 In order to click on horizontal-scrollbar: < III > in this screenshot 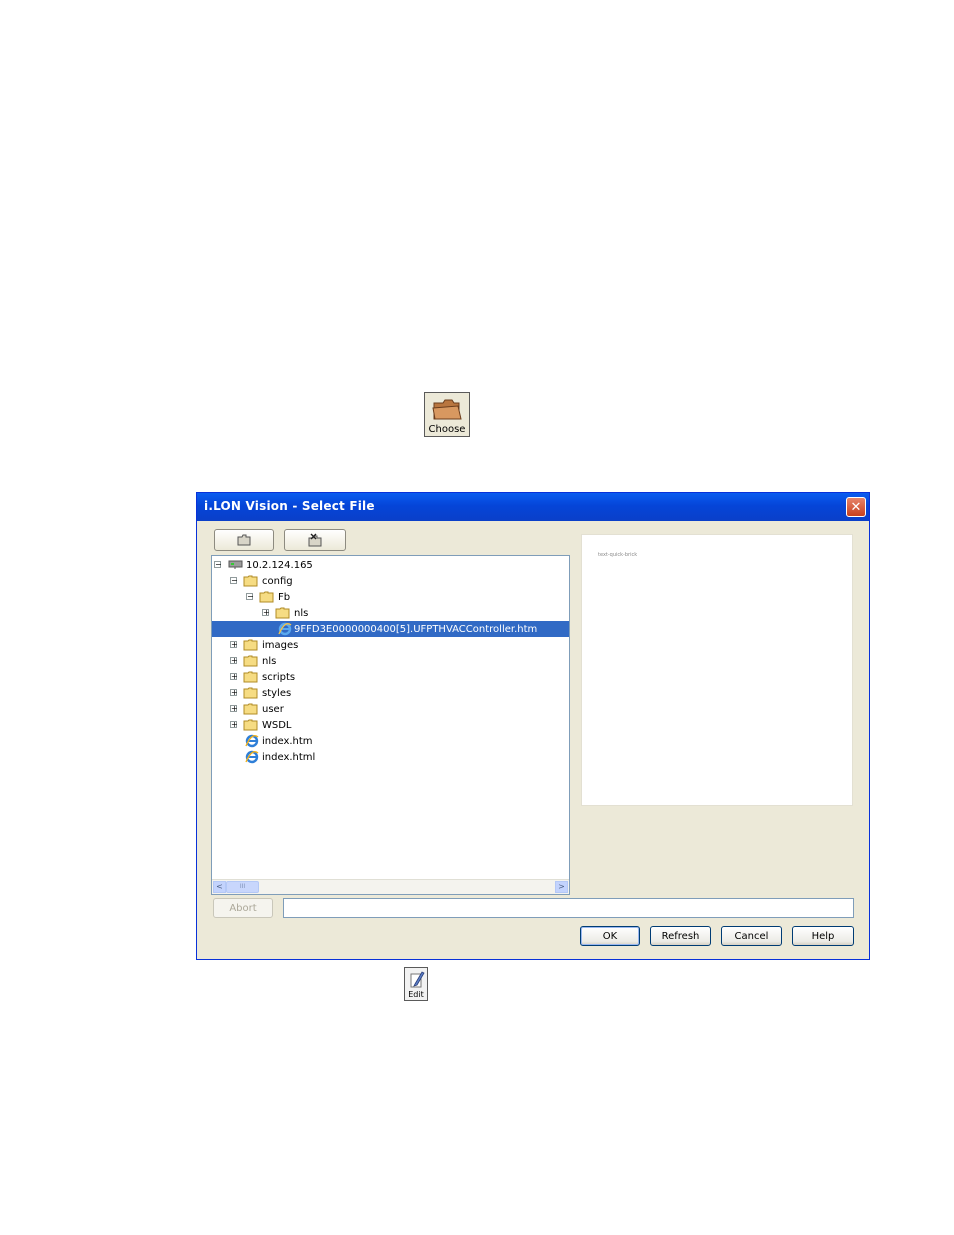, I will do `click(390, 886)`.